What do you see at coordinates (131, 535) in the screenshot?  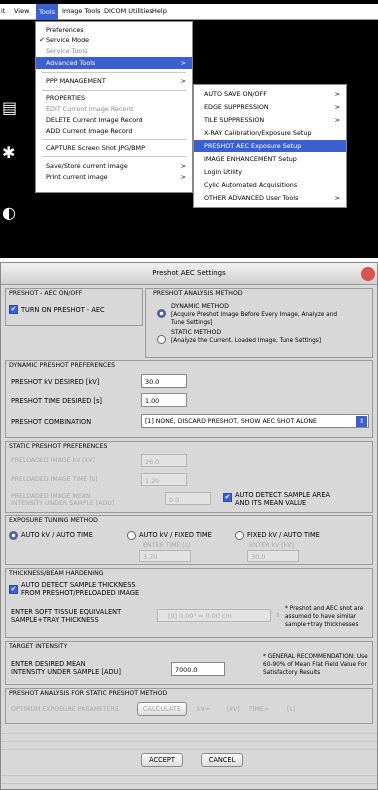 I see `auto-kv-fixed-time-radio` at bounding box center [131, 535].